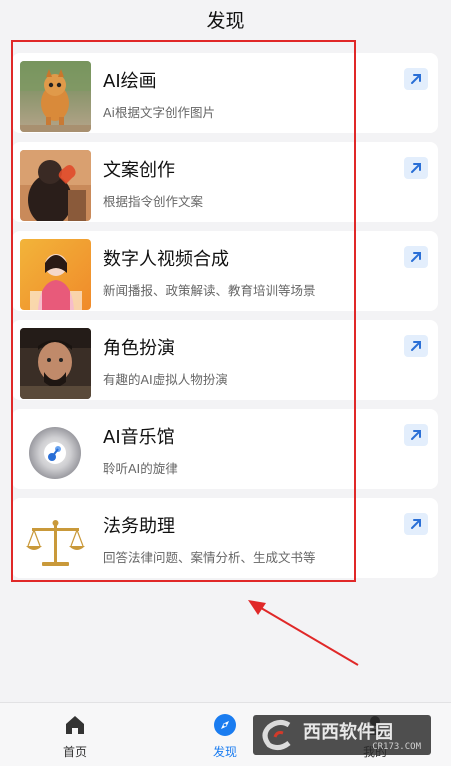 Image resolution: width=451 pixels, height=766 pixels. I want to click on feature-description: 根据指令创作文案, so click(153, 201).